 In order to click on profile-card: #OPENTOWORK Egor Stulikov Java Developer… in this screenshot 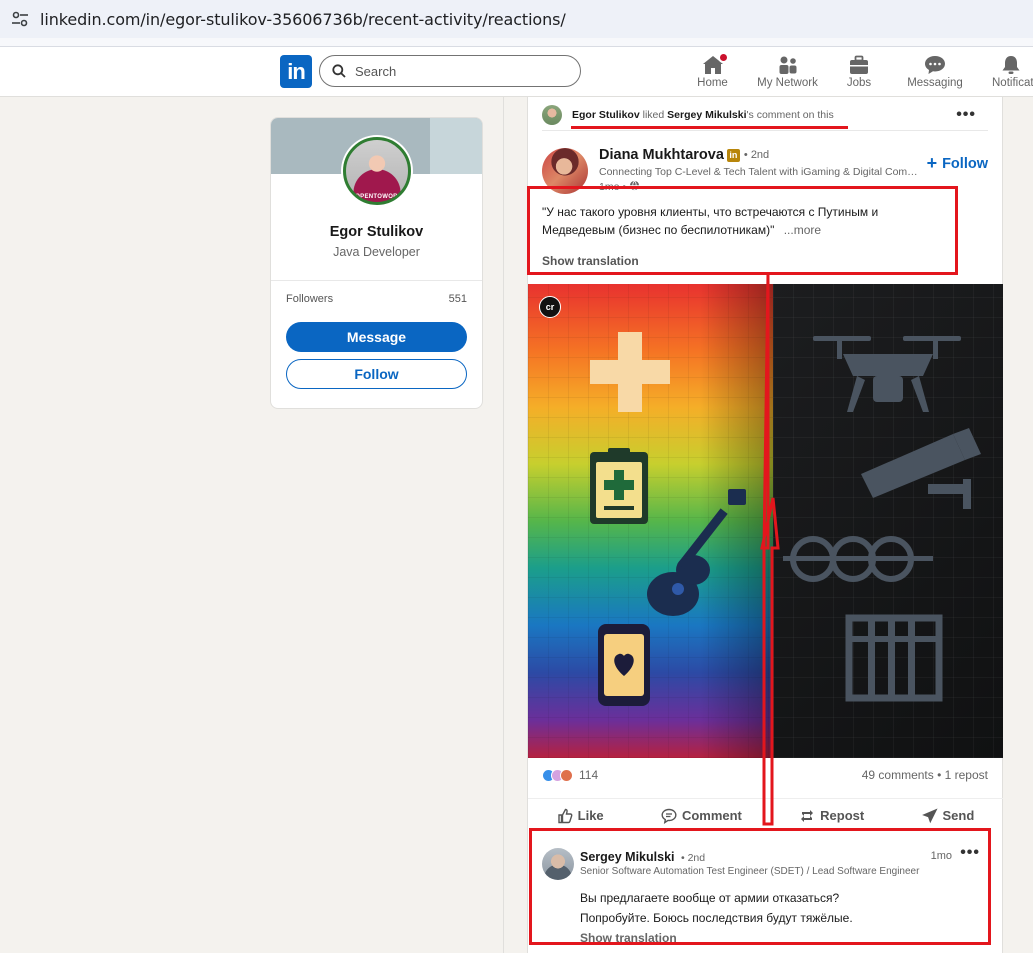, I will do `click(376, 263)`.